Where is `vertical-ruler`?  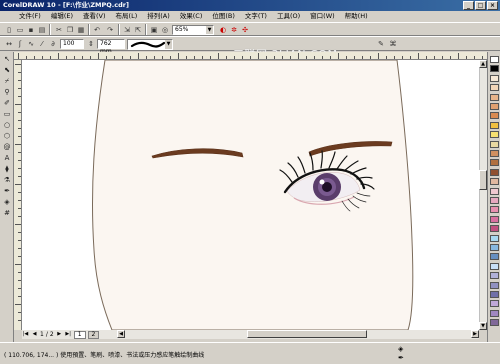
vertical-ruler is located at coordinates (18, 195).